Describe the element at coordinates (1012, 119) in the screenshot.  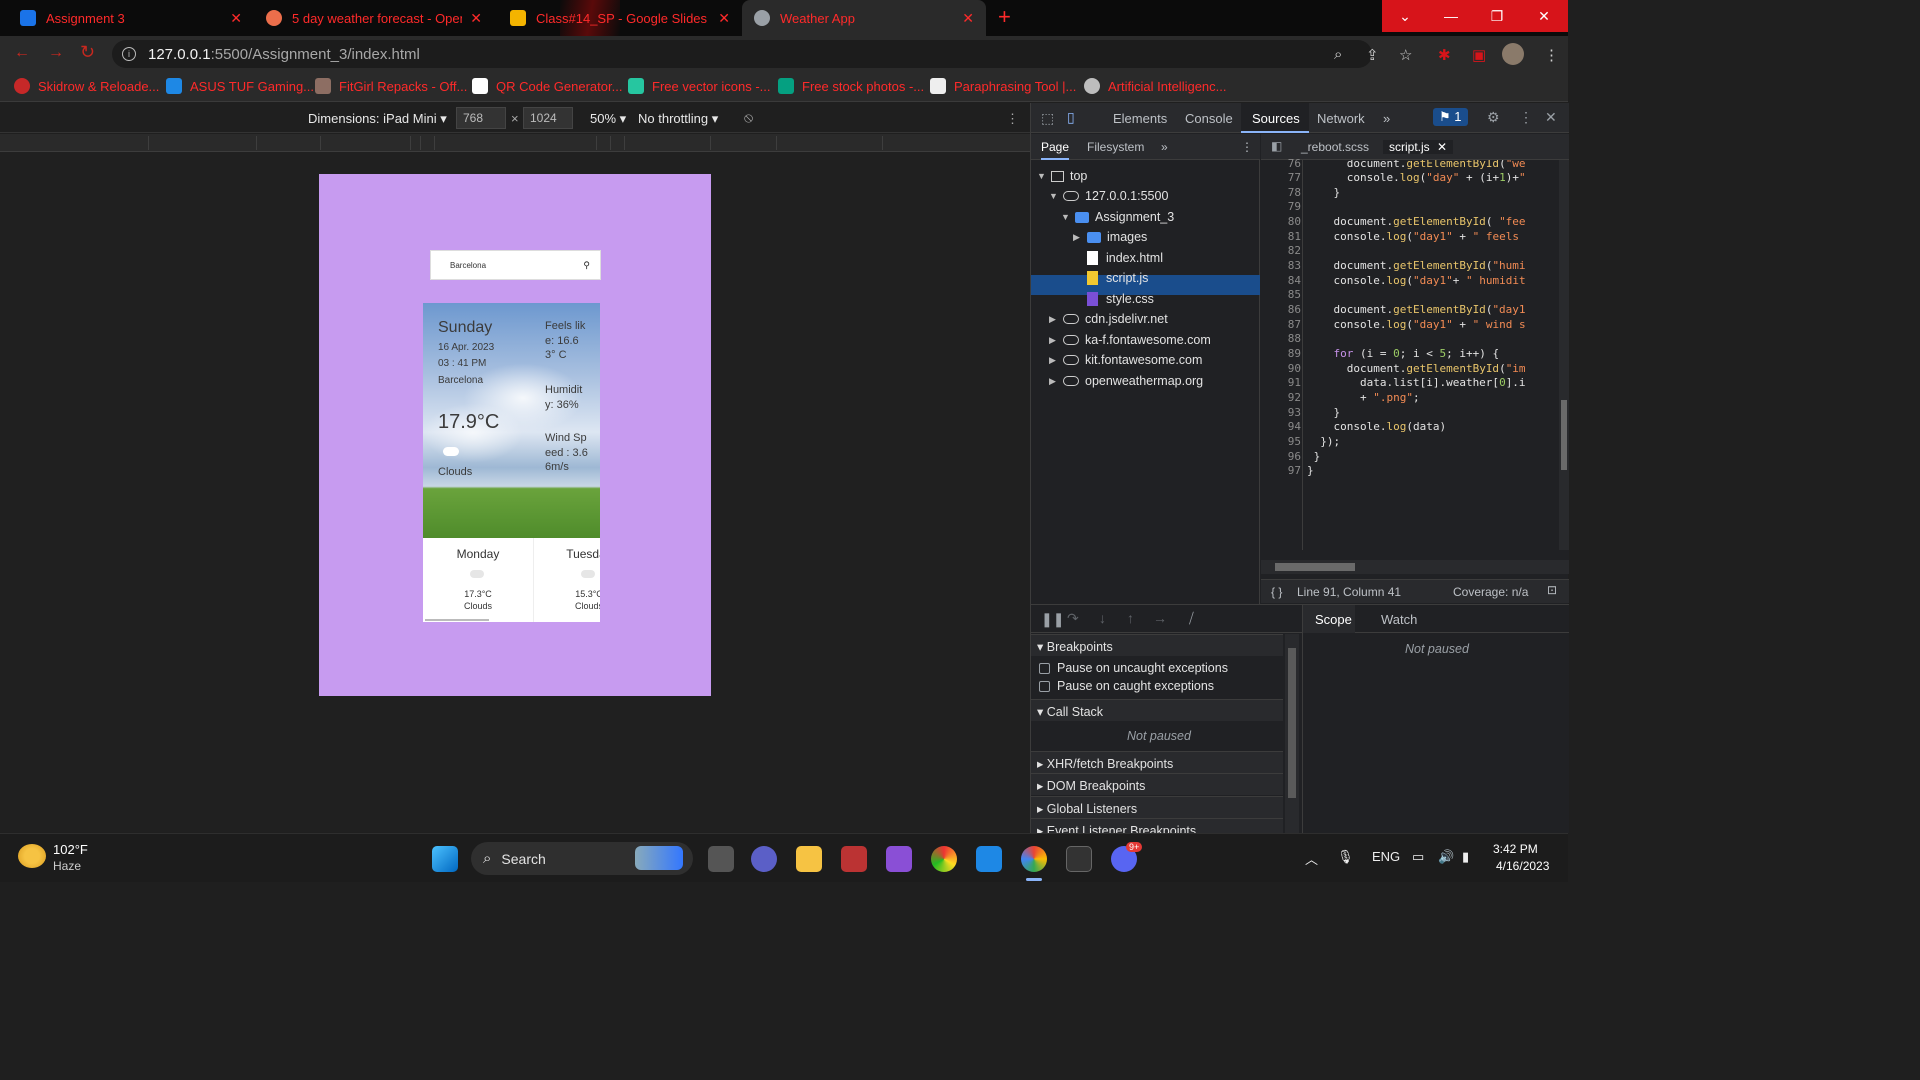
I see `more-options-icon: ⋮` at that location.